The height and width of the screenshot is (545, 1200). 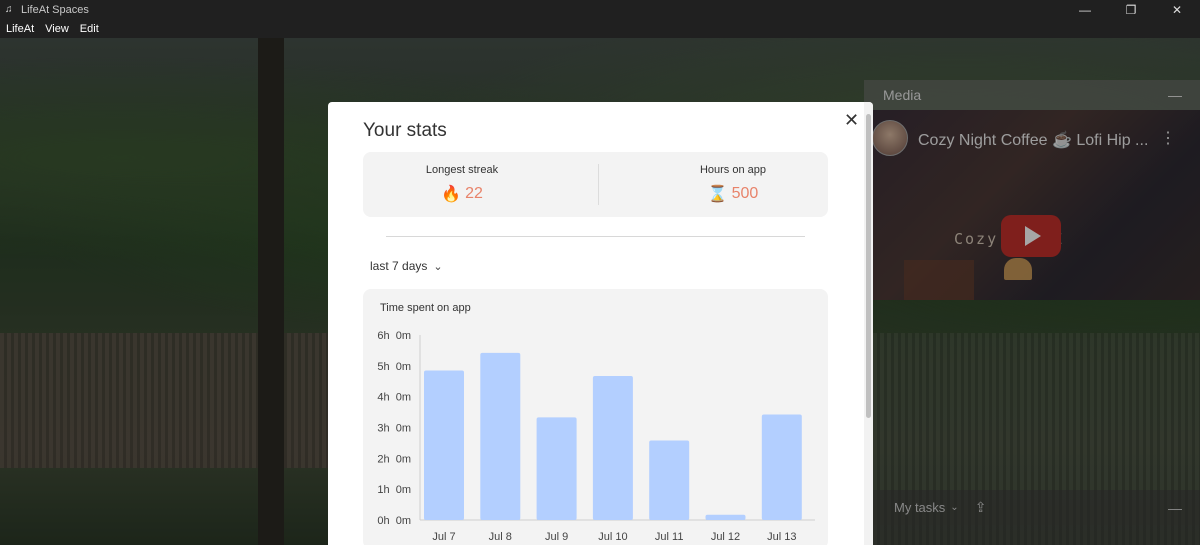 What do you see at coordinates (89, 29) in the screenshot?
I see `menu-edit: Edit` at bounding box center [89, 29].